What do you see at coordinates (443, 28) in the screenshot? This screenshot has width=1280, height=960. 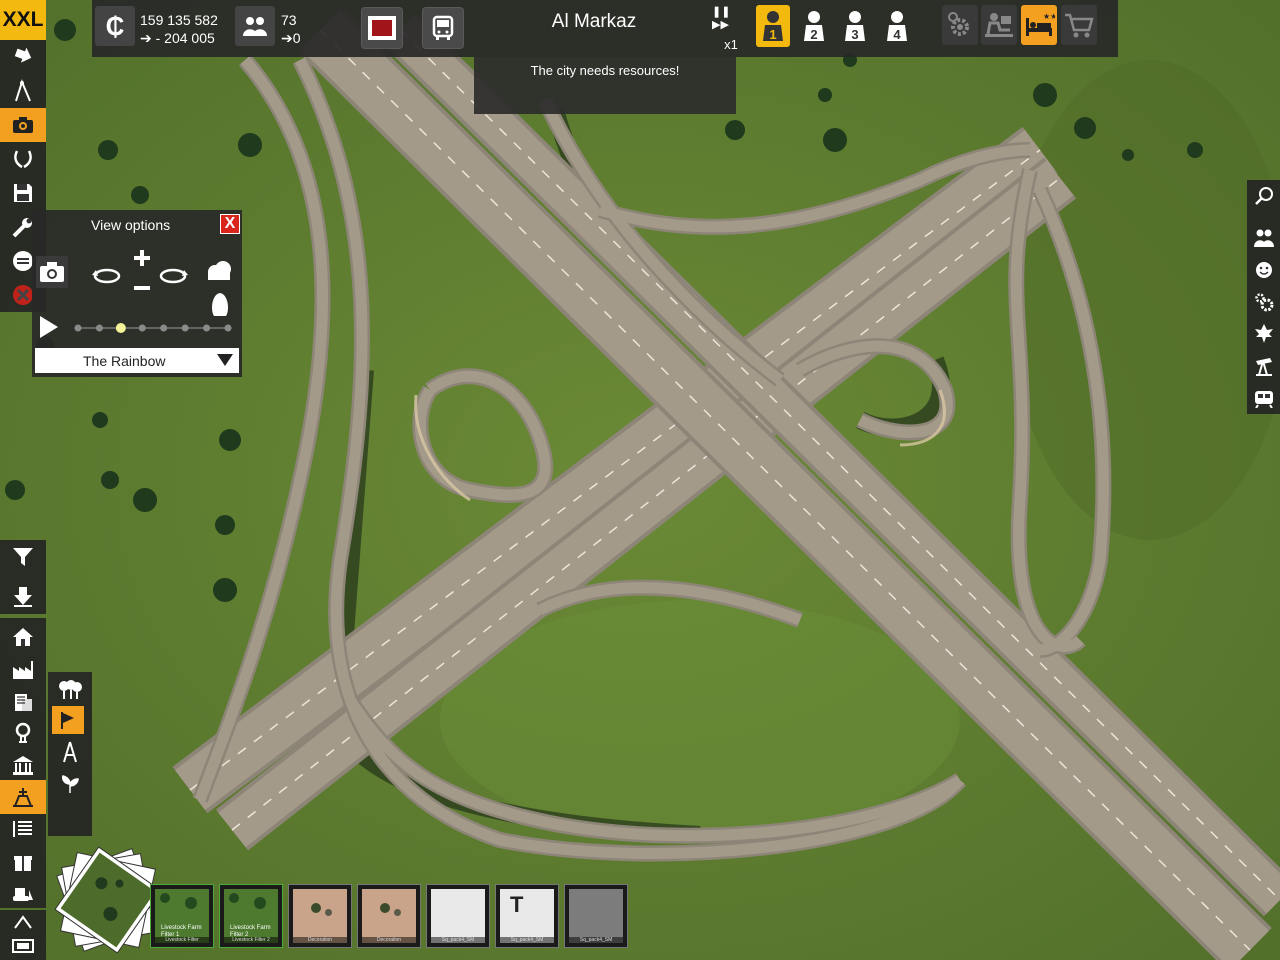 I see `transport-button` at bounding box center [443, 28].